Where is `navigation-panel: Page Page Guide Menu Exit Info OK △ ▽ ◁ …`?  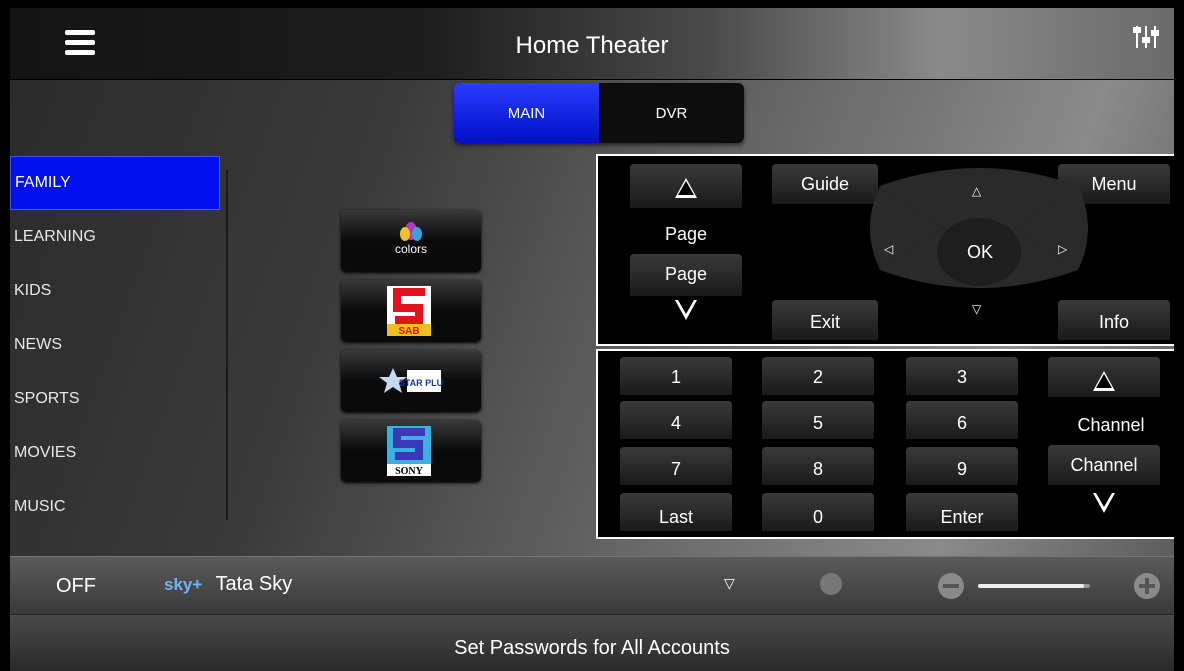 navigation-panel: Page Page Guide Menu Exit Info OK △ ▽ ◁ … is located at coordinates (885, 250).